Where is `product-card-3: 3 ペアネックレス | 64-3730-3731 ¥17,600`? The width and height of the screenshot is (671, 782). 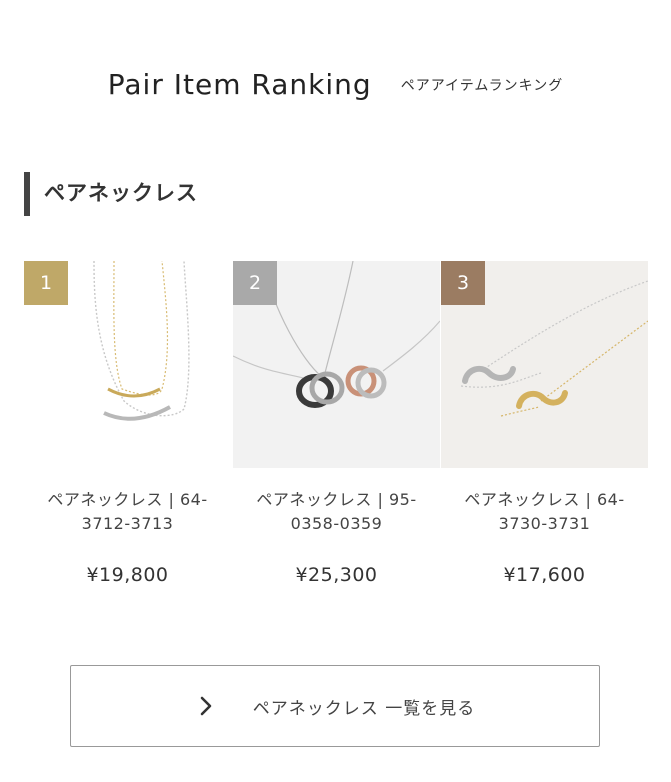
product-card-3: 3 ペアネックレス | 64-3730-3731 ¥17,600 is located at coordinates (544, 423).